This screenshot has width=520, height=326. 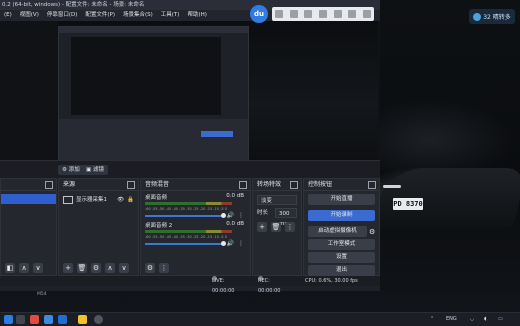 I want to click on menu-tools: 工具(T), so click(x=170, y=15).